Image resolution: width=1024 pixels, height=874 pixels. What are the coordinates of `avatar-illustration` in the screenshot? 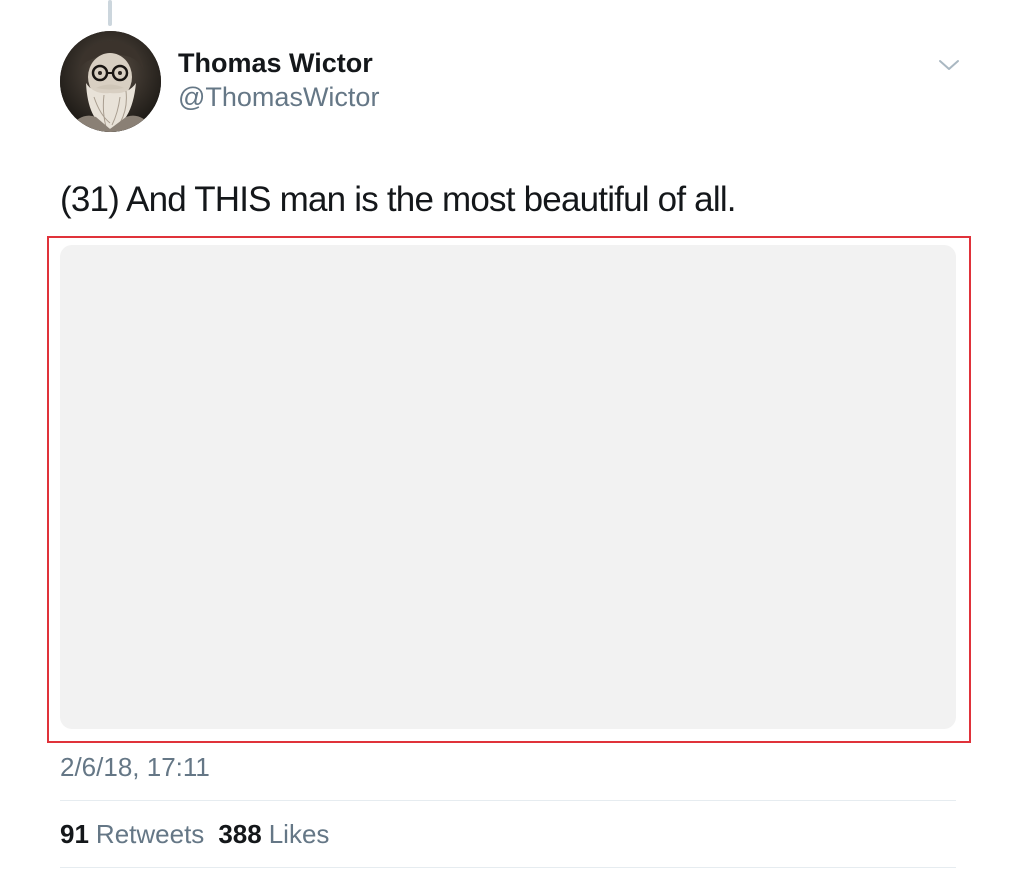 It's located at (110, 81).